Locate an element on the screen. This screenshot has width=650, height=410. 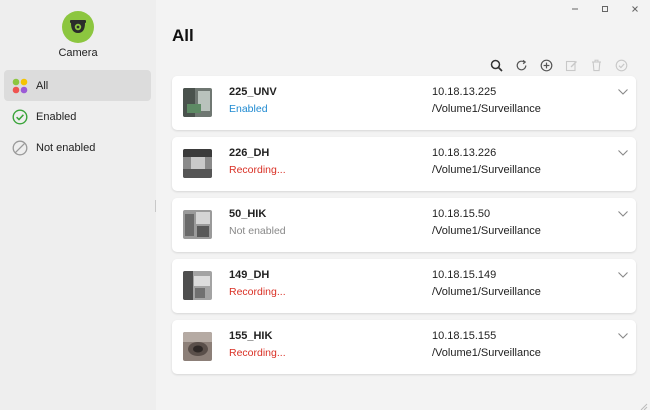
app-name: Camera is located at coordinates (78, 53).